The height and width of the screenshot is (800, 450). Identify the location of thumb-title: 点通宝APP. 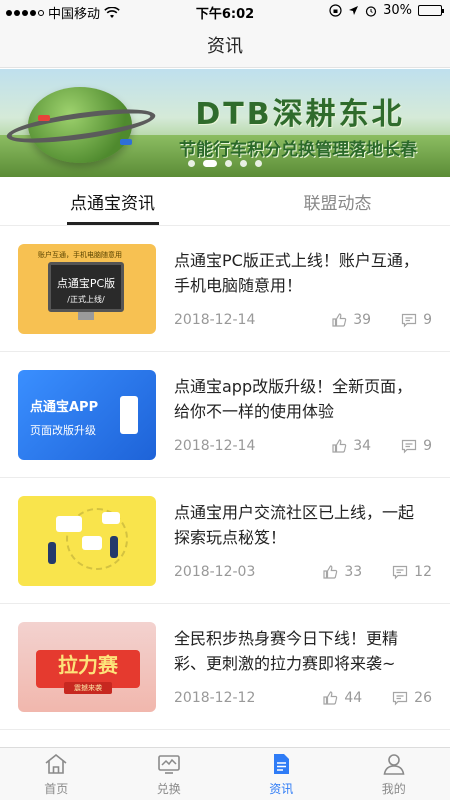
(64, 407).